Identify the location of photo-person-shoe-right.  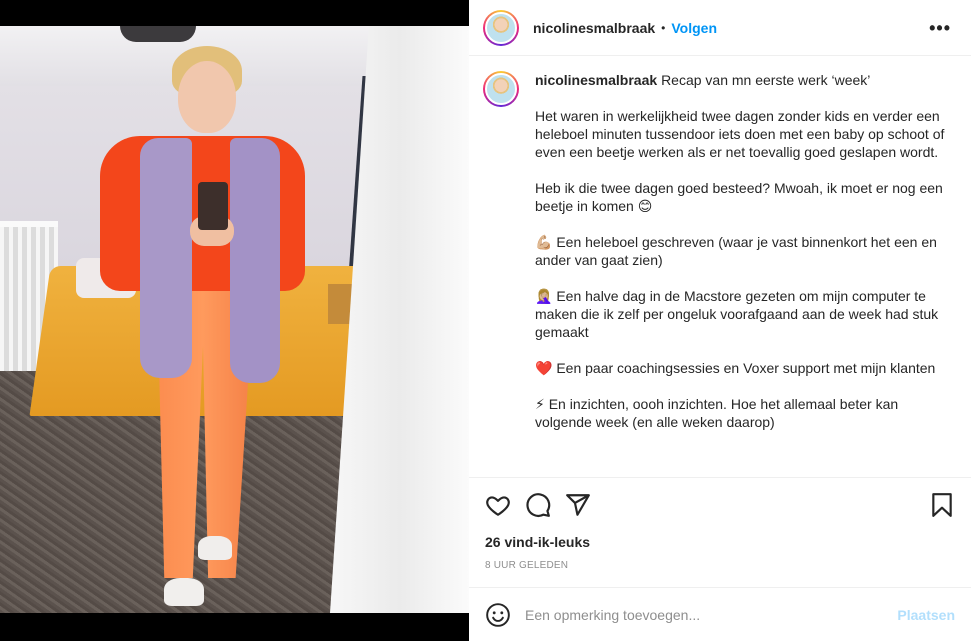
(215, 548).